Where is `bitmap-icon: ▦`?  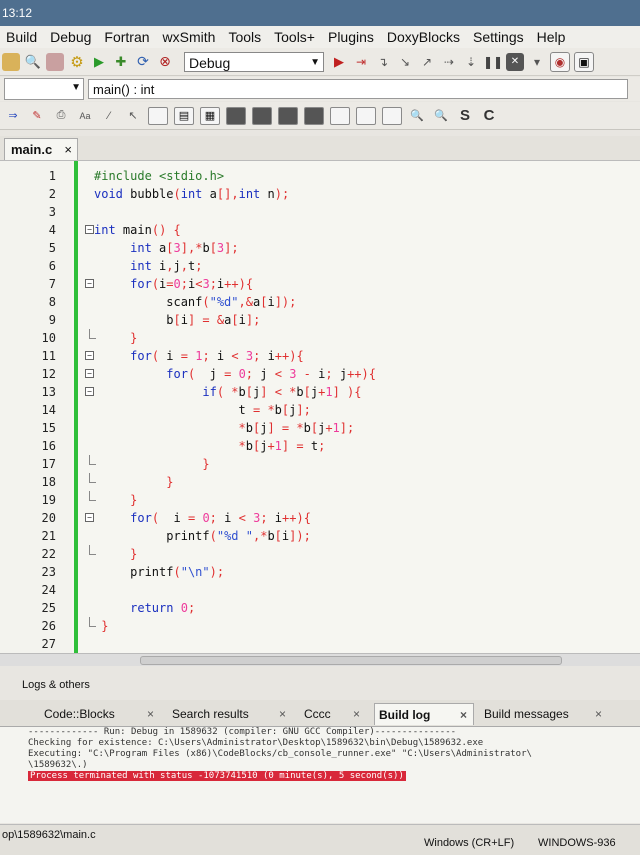 bitmap-icon: ▦ is located at coordinates (210, 115).